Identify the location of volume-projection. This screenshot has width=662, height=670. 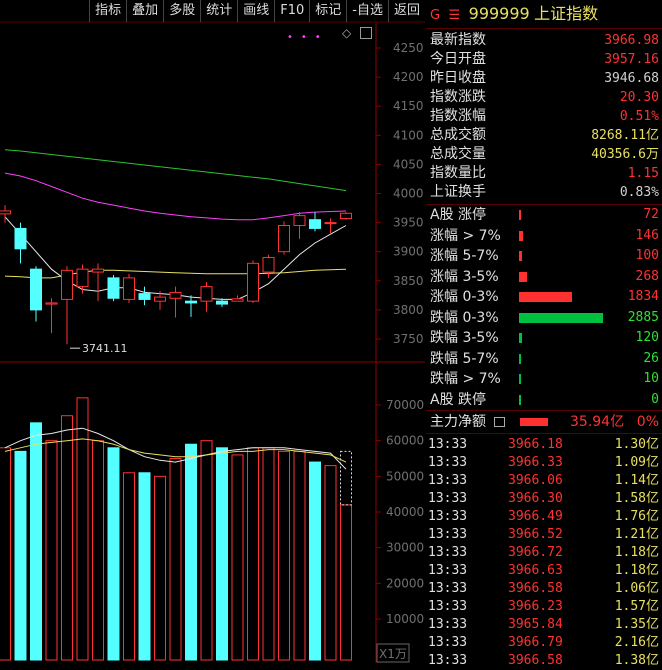
(346, 478).